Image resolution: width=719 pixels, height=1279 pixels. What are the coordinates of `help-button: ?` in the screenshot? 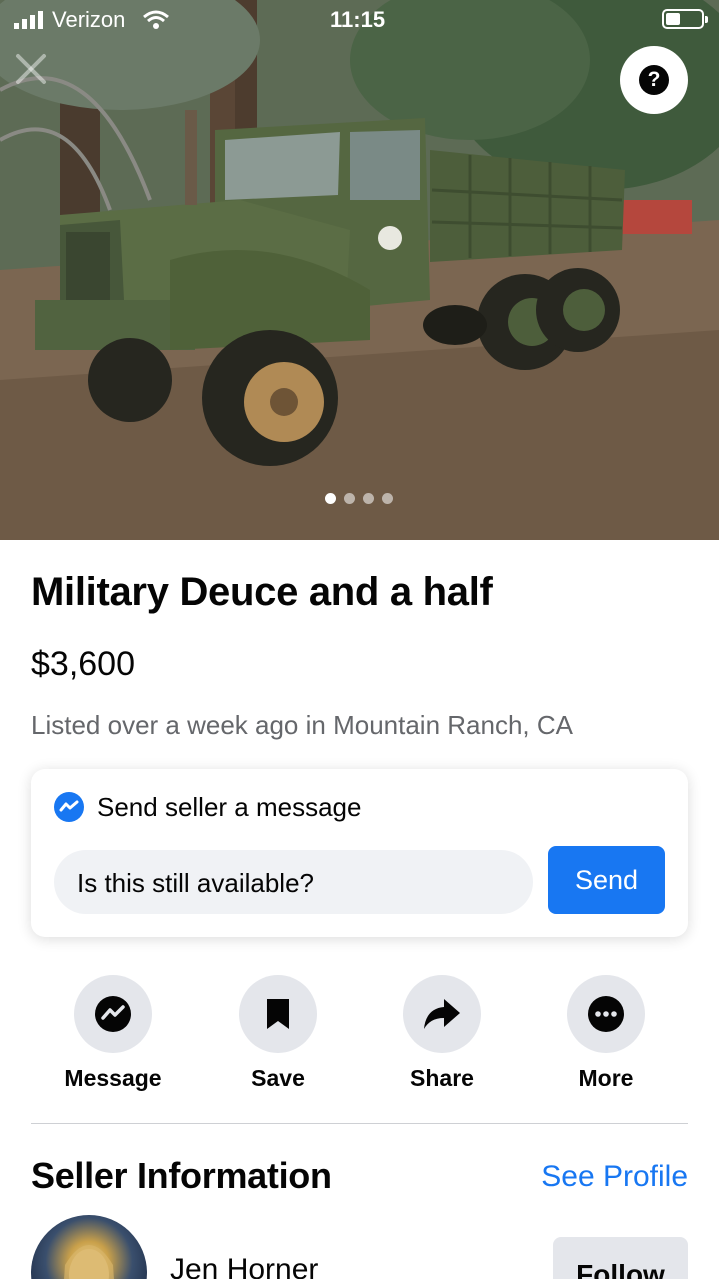 It's located at (654, 80).